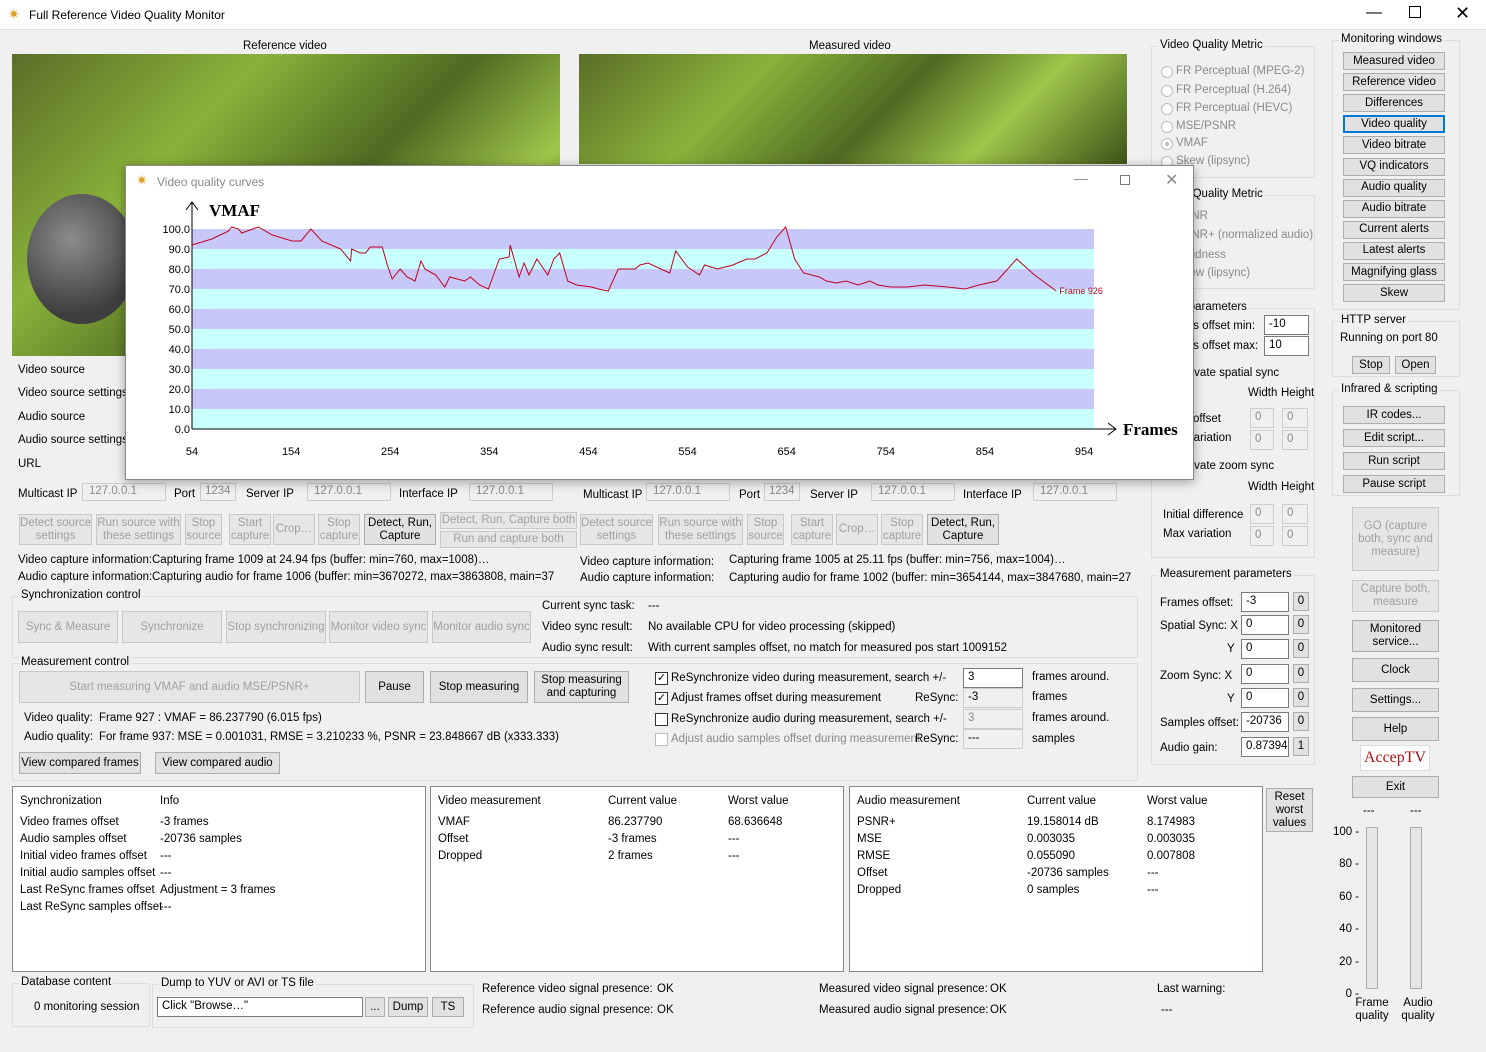  What do you see at coordinates (1394, 187) in the screenshot?
I see `monitor-button: Audio quality` at bounding box center [1394, 187].